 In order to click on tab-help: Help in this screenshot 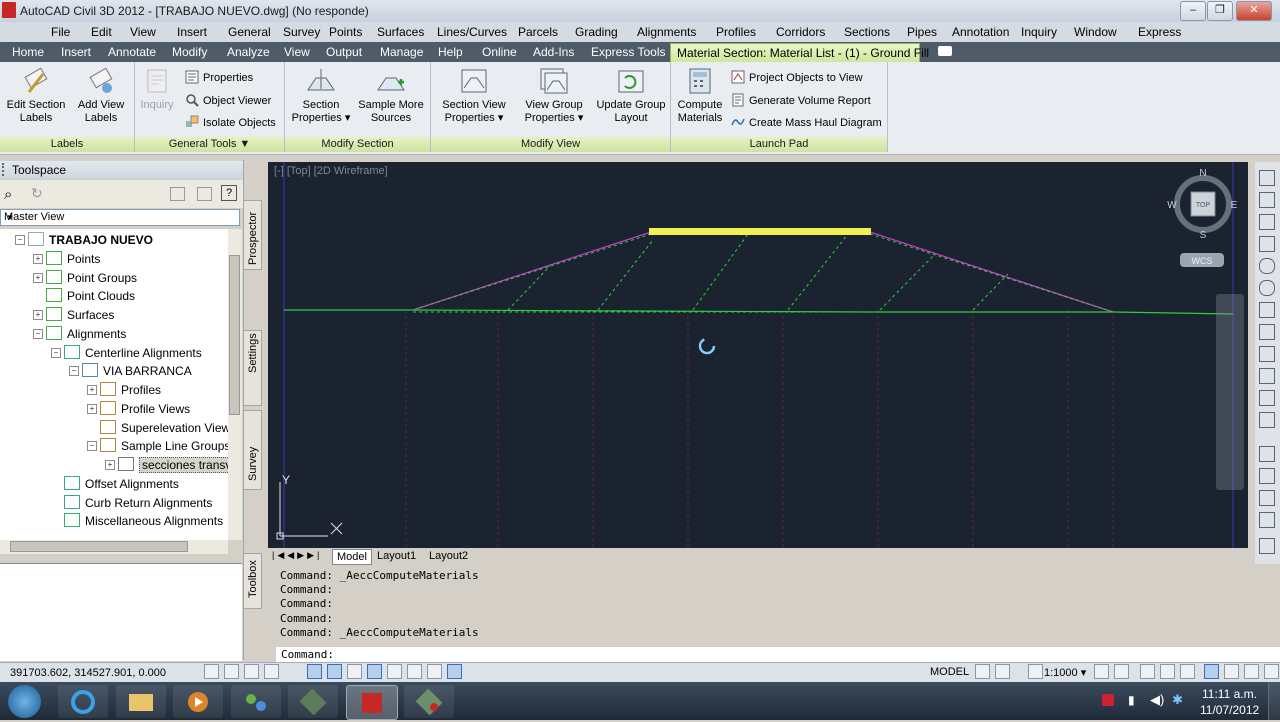, I will do `click(450, 52)`.